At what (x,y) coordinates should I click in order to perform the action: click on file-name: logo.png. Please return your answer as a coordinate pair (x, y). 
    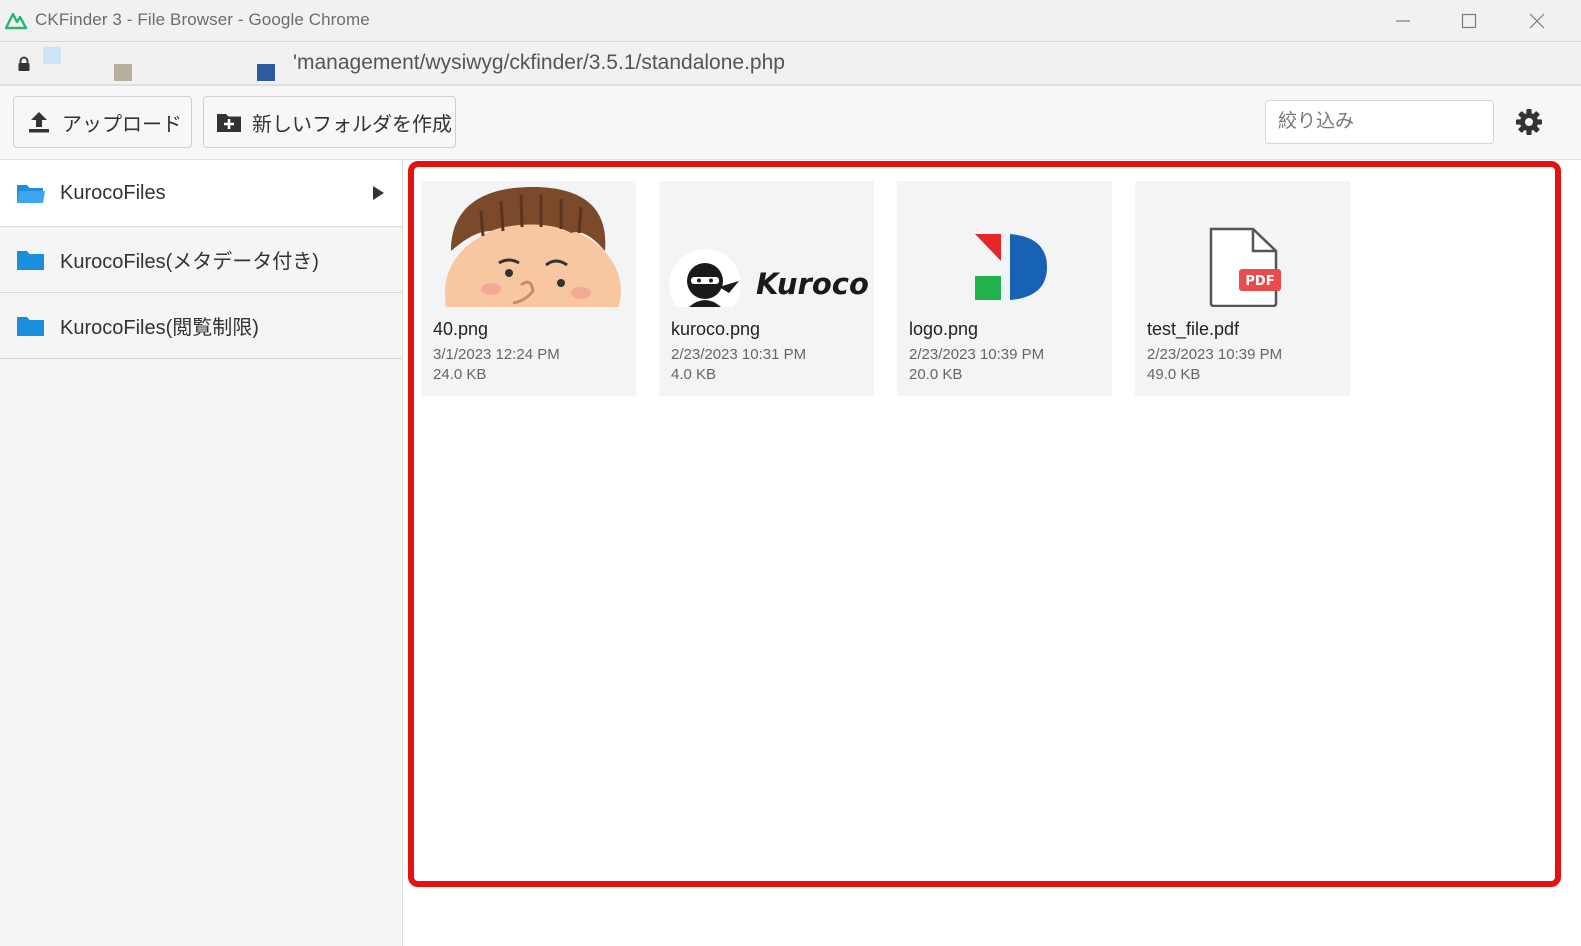
    Looking at the image, I should click on (944, 329).